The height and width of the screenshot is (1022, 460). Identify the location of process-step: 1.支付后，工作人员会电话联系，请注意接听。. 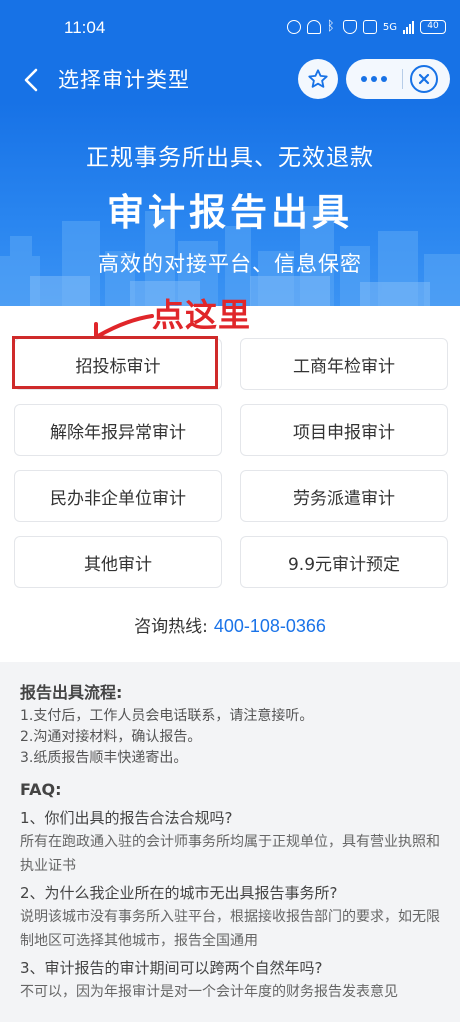
(167, 716).